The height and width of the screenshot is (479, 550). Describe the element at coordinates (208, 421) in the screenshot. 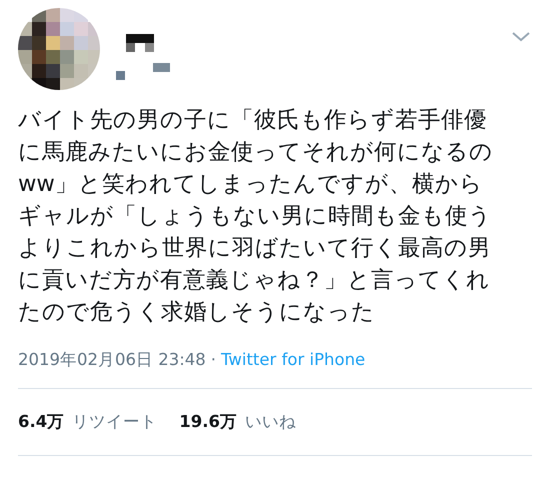

I see `stat-count: 19.6万` at that location.